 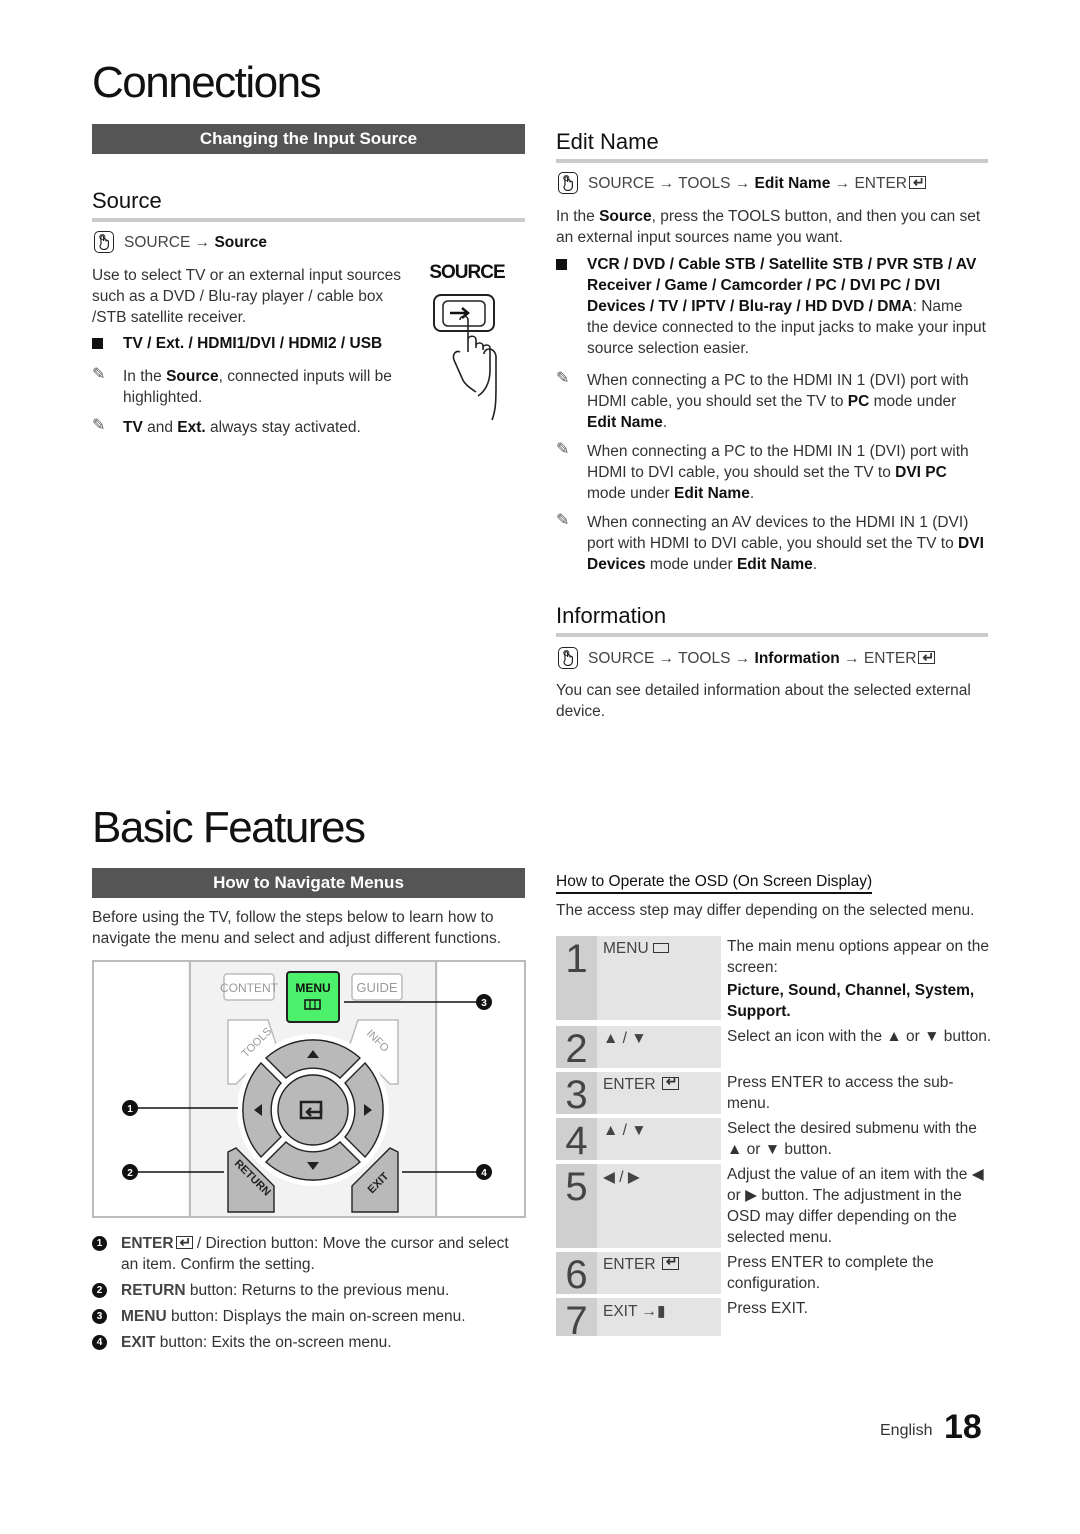 What do you see at coordinates (308, 883) in the screenshot?
I see `section-bar-how-to-navigate-menus: How to Navigate Menus` at bounding box center [308, 883].